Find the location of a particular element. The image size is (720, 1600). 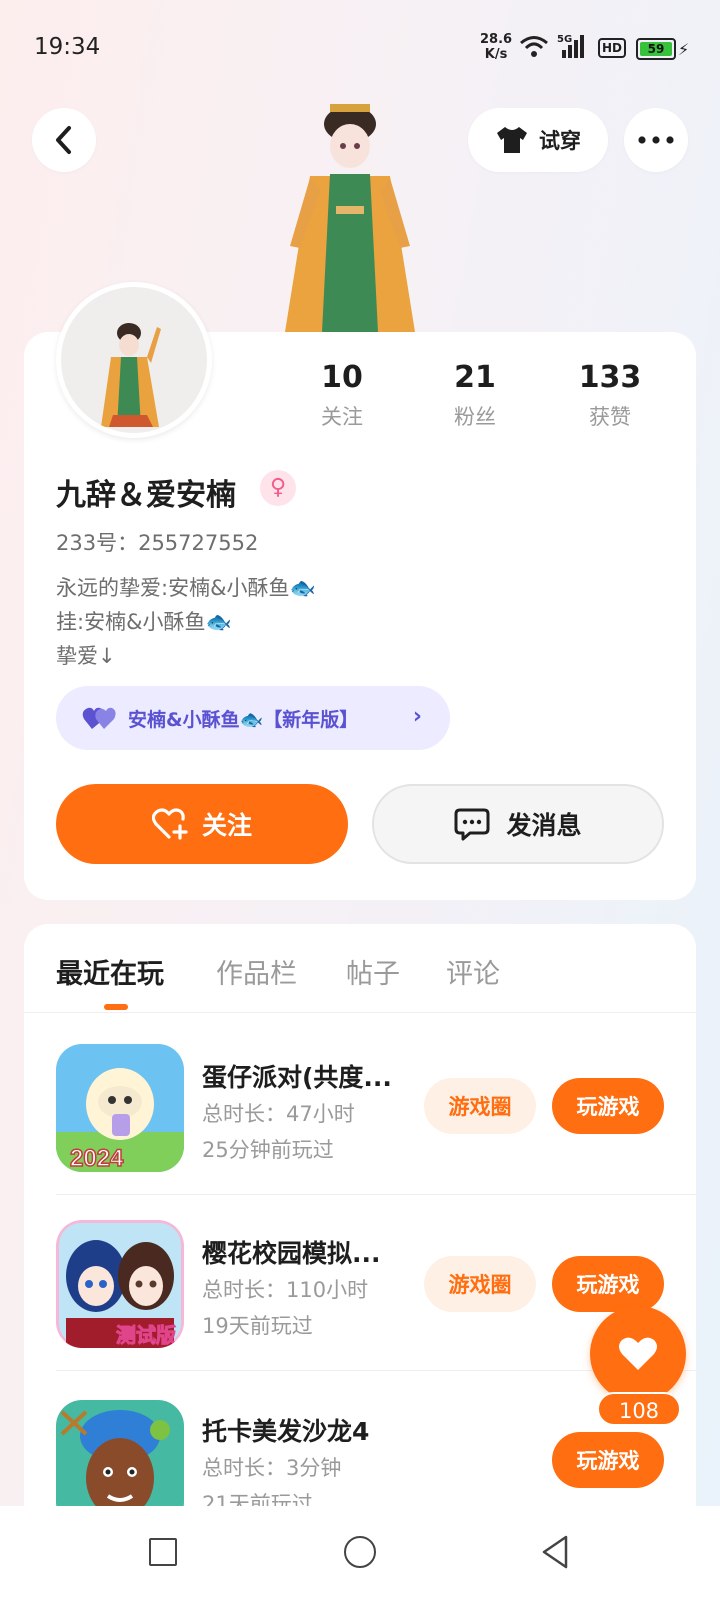

more-icon is located at coordinates (656, 140).